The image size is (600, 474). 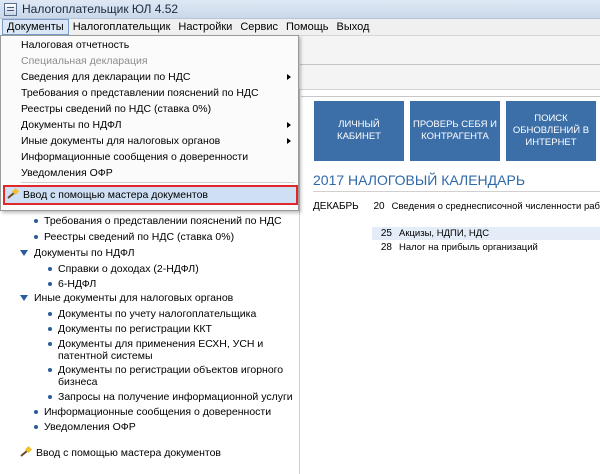 I want to click on menu-item-label: Ввод с помощью мастера документов, so click(x=115, y=195).